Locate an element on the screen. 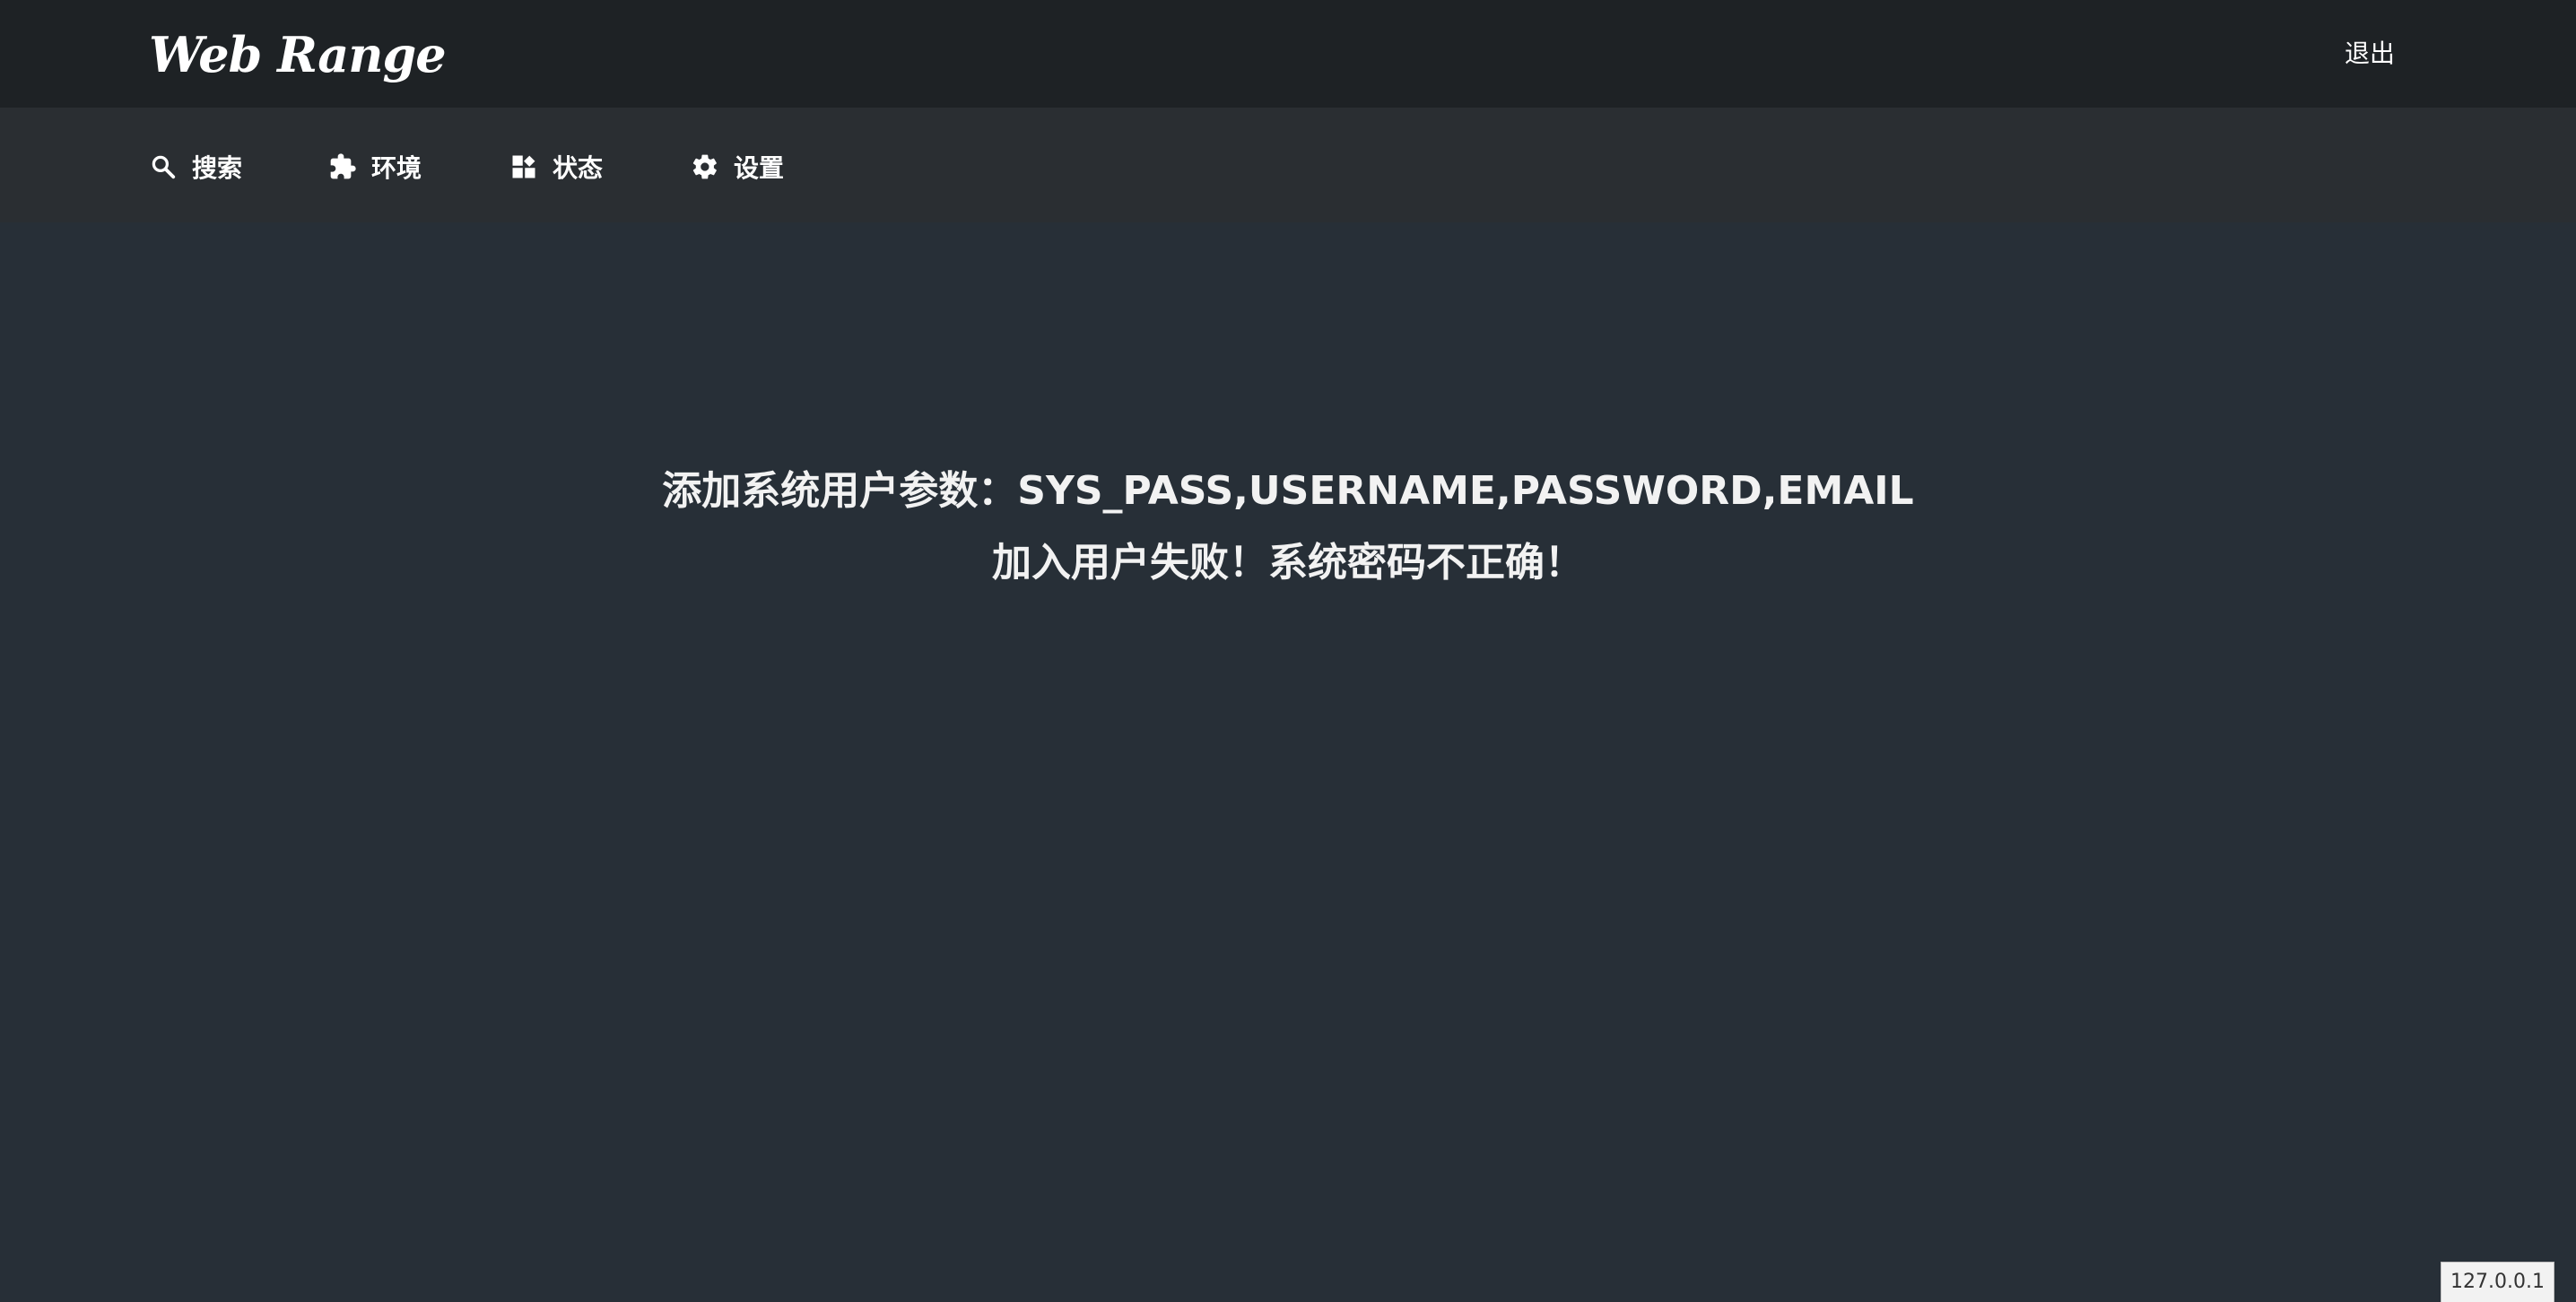 The width and height of the screenshot is (2576, 1302). nav-item-status: 状态 is located at coordinates (556, 167).